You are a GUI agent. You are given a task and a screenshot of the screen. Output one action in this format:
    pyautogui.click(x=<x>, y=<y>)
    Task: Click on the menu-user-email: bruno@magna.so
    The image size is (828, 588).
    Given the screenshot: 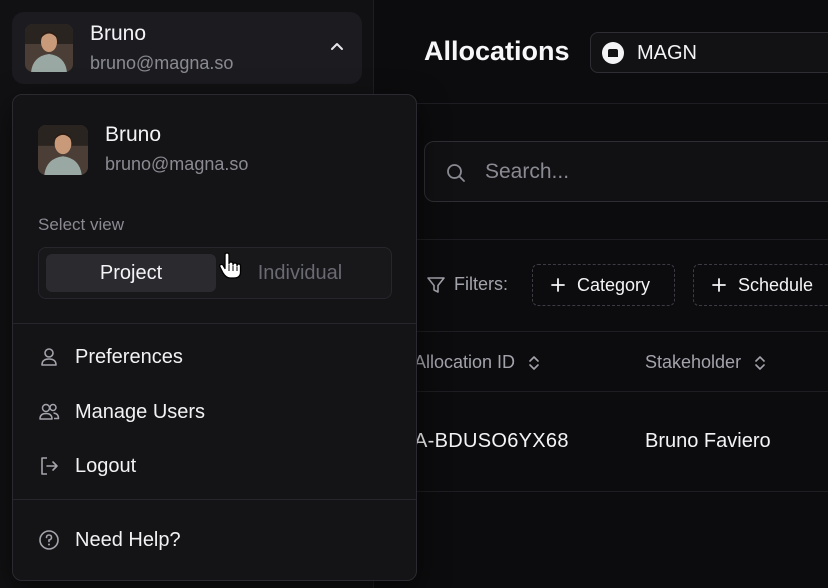 What is the action you would take?
    pyautogui.click(x=177, y=164)
    